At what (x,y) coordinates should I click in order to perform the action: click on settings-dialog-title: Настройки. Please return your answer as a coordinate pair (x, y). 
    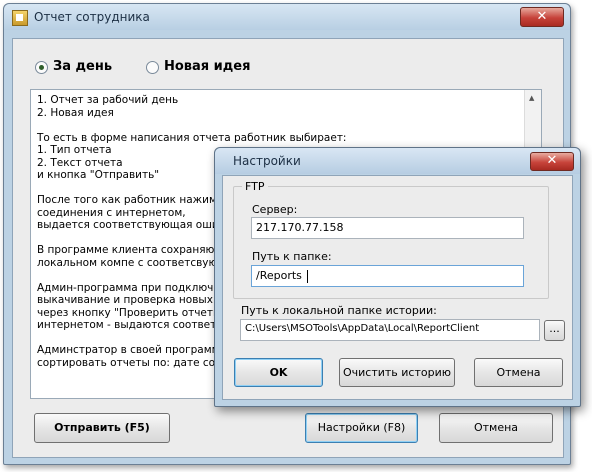
    Looking at the image, I should click on (267, 161).